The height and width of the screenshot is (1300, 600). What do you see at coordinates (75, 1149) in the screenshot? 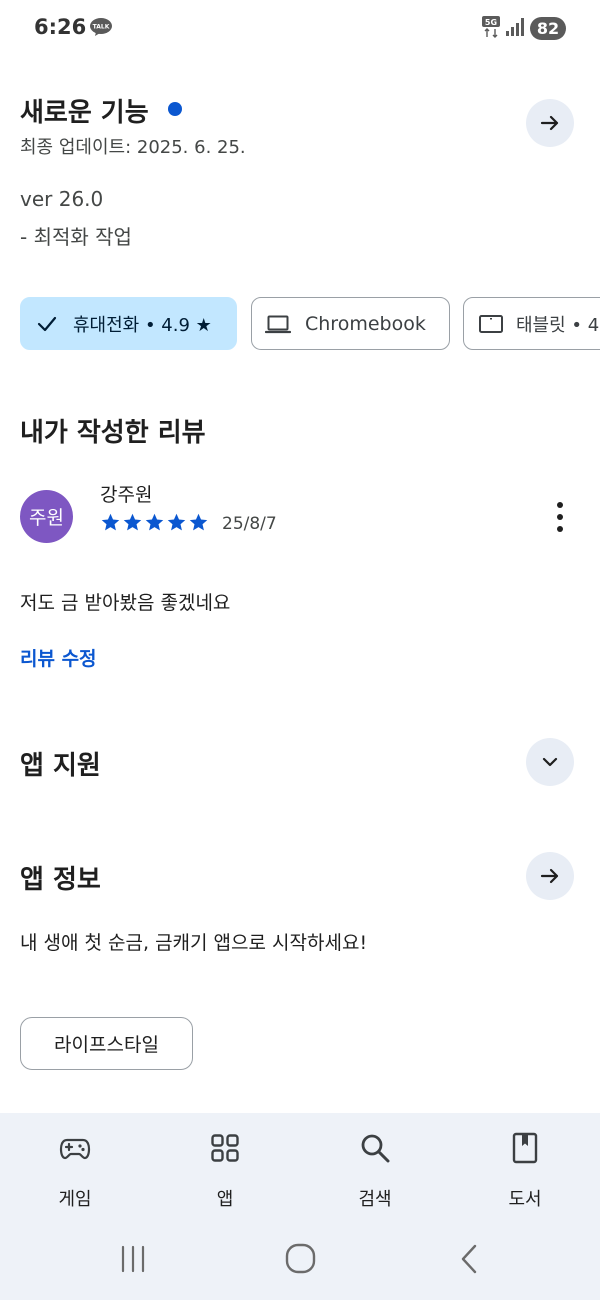
I see `gamepad-icon` at bounding box center [75, 1149].